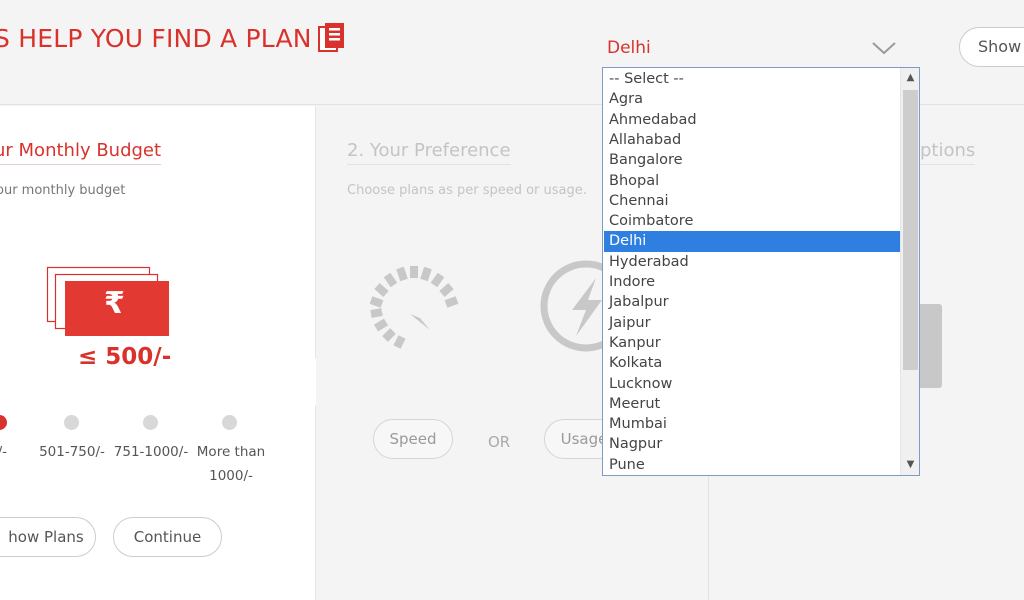 The image size is (1024, 600). What do you see at coordinates (167, 537) in the screenshot?
I see `continue-button: Continue` at bounding box center [167, 537].